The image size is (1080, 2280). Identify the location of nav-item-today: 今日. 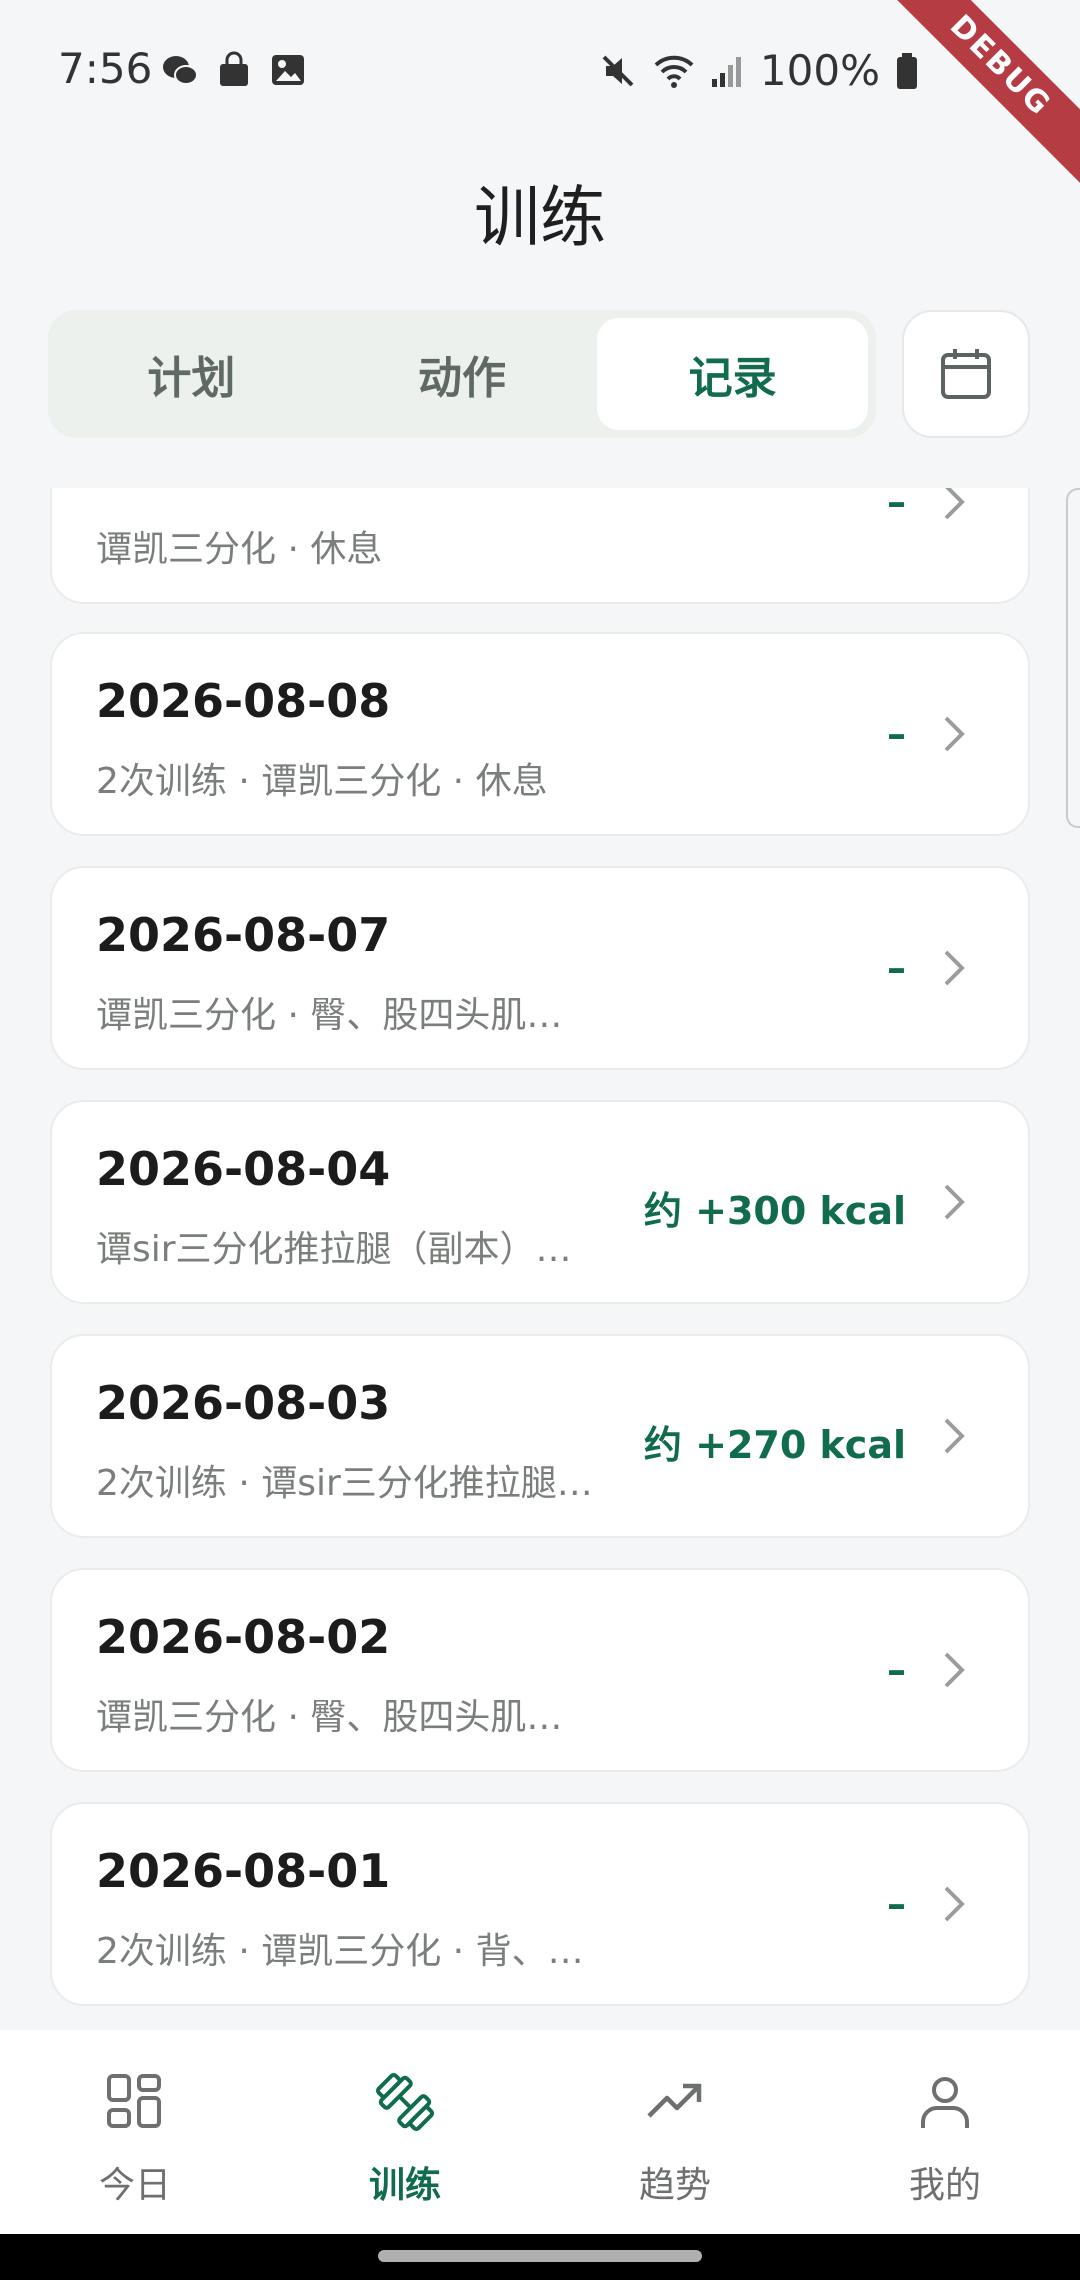
(135, 2132).